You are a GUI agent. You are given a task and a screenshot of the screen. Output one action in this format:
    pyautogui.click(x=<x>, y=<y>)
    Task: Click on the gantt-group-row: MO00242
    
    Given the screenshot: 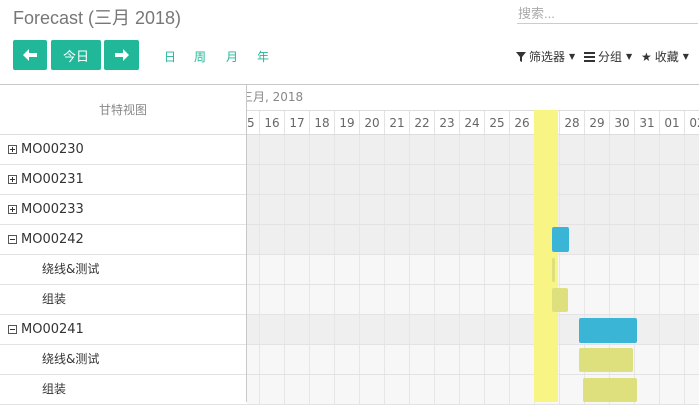 What is the action you would take?
    pyautogui.click(x=349, y=240)
    